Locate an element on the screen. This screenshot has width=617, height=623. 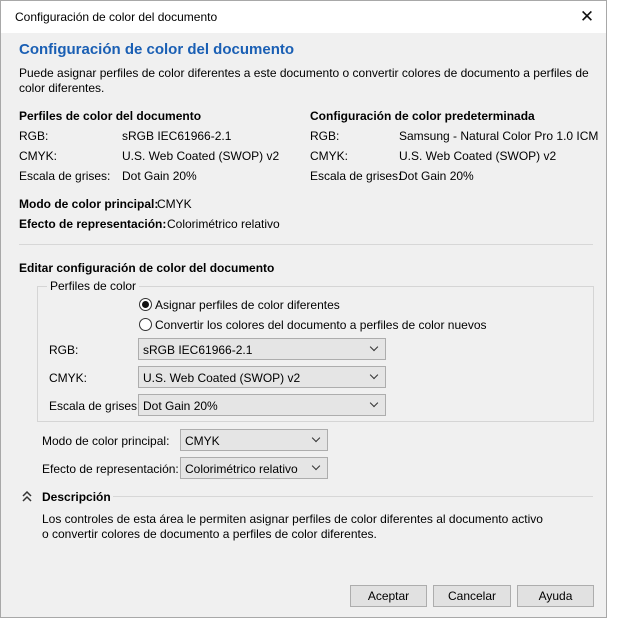
doc-gray-label: Escala de grises: is located at coordinates (65, 176).